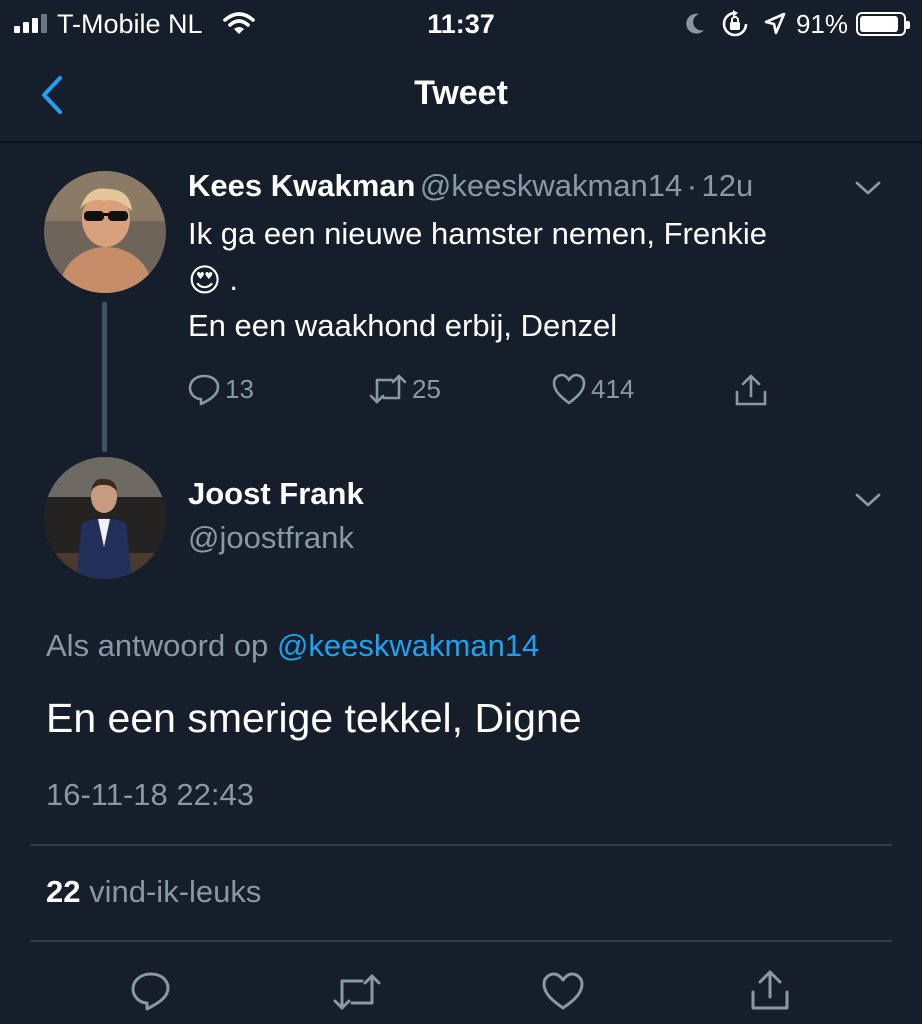  I want to click on tweet-line-1: Ik ga een nieuwe hamster nemen, Frenkie, so click(477, 233).